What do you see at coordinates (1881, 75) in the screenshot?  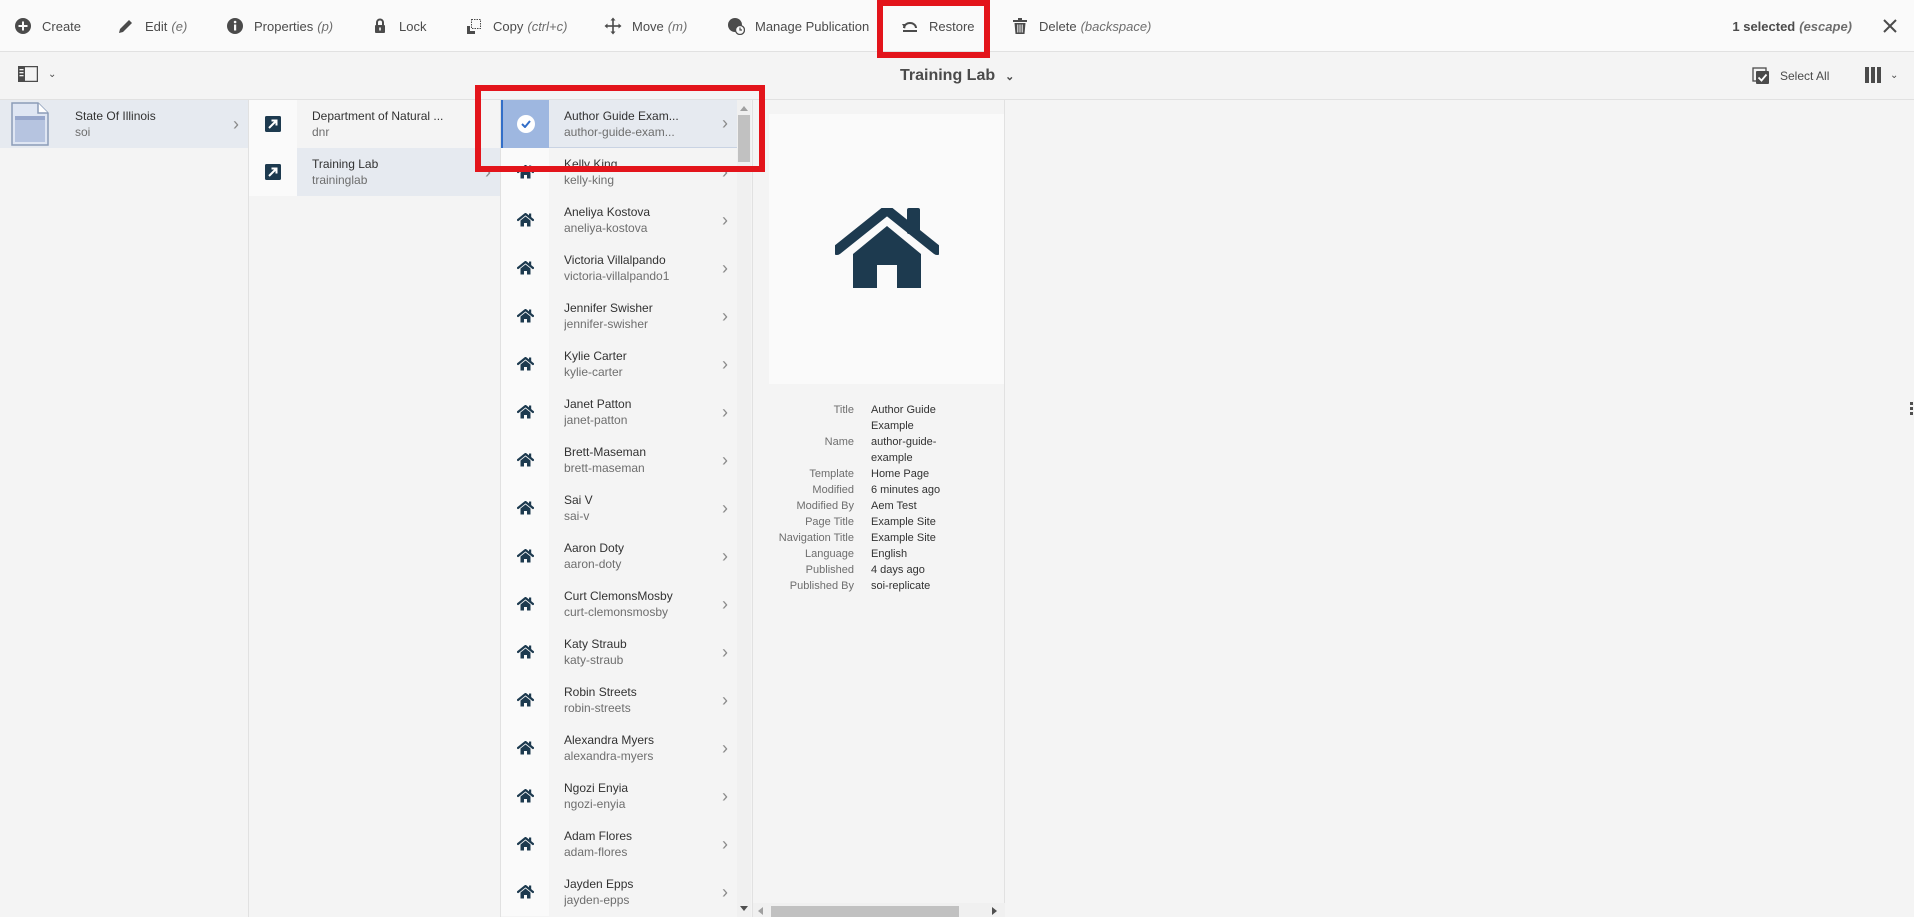 I see `view-switcher: ⌄` at bounding box center [1881, 75].